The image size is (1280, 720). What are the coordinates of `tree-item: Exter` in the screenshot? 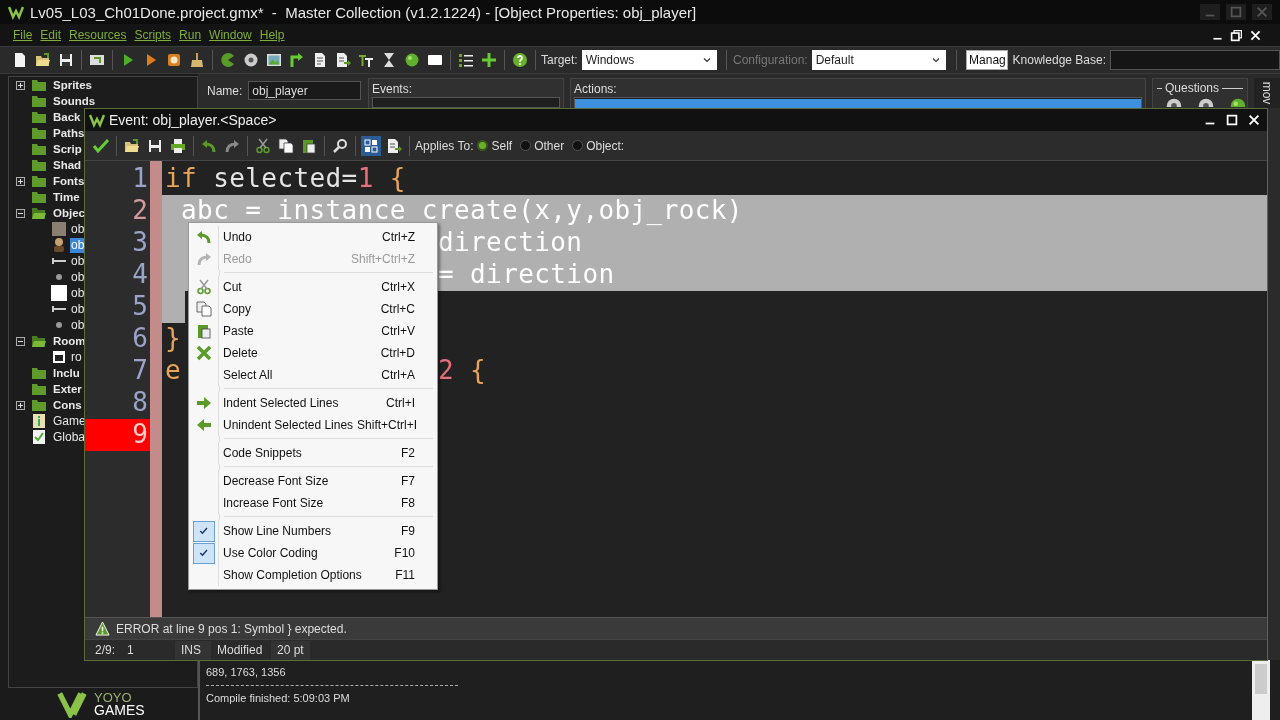 It's located at (67, 389).